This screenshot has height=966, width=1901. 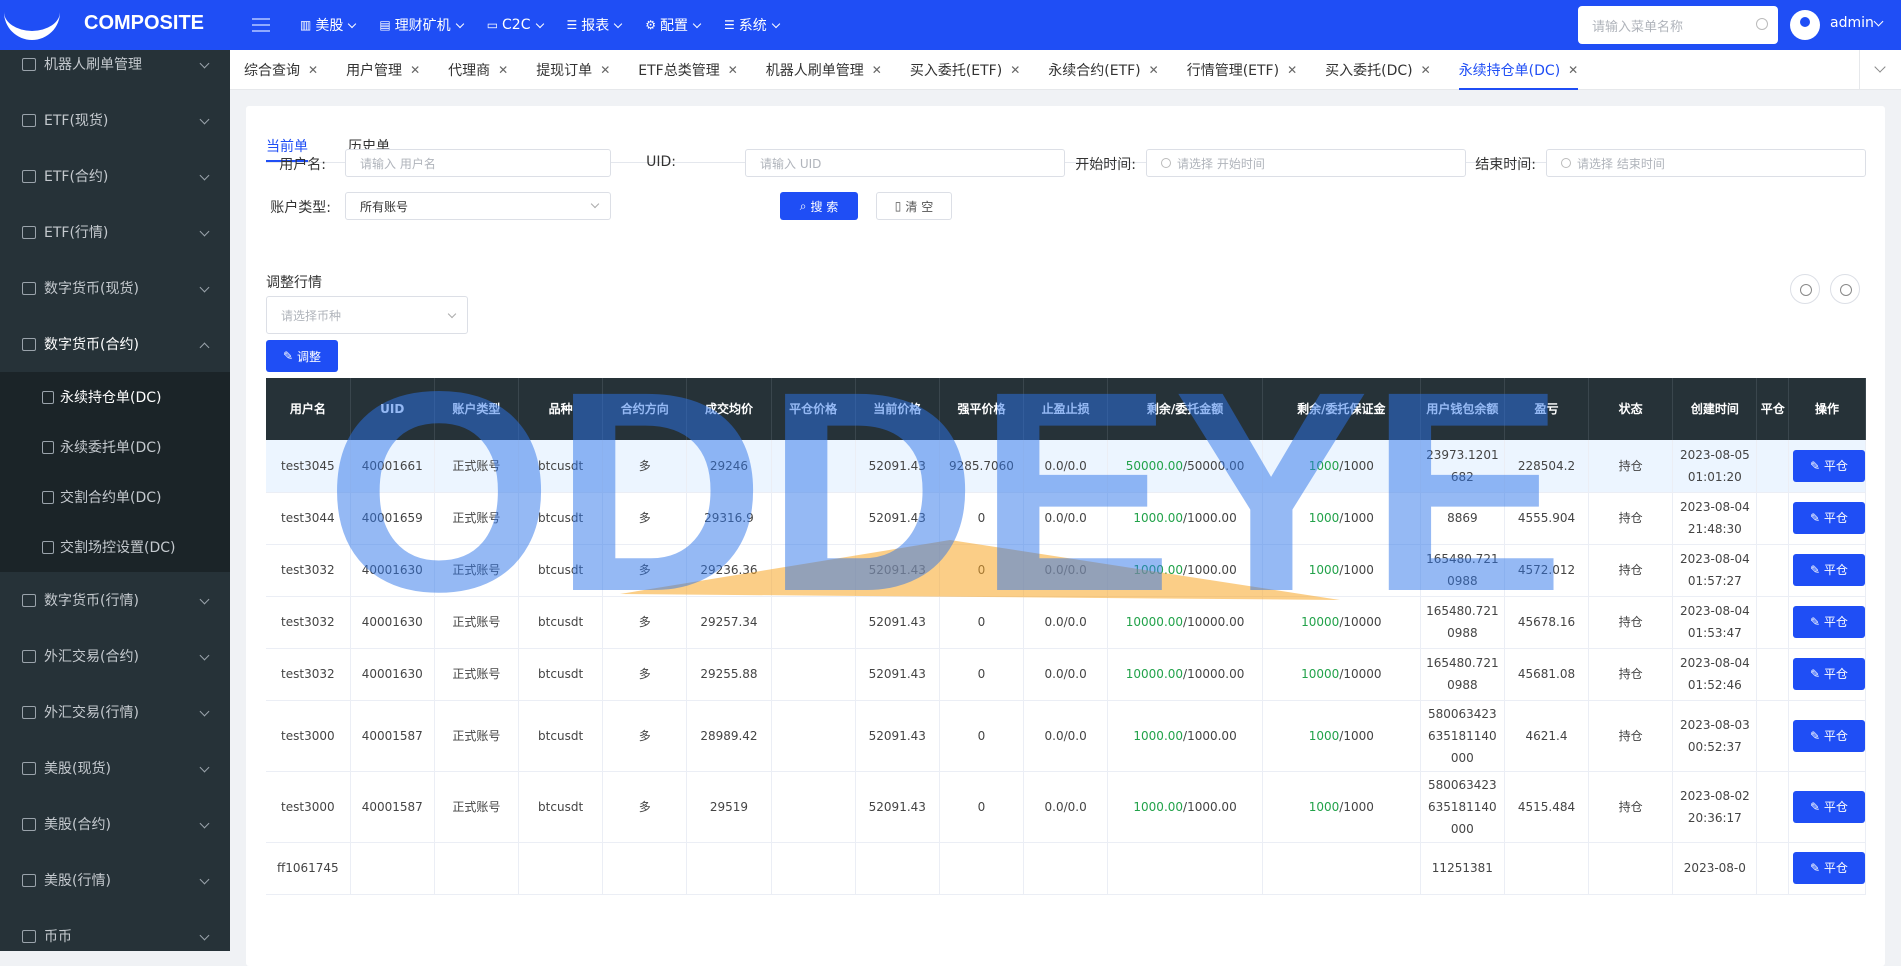 What do you see at coordinates (115, 120) in the screenshot?
I see `sidebar-item: ETF(现货)` at bounding box center [115, 120].